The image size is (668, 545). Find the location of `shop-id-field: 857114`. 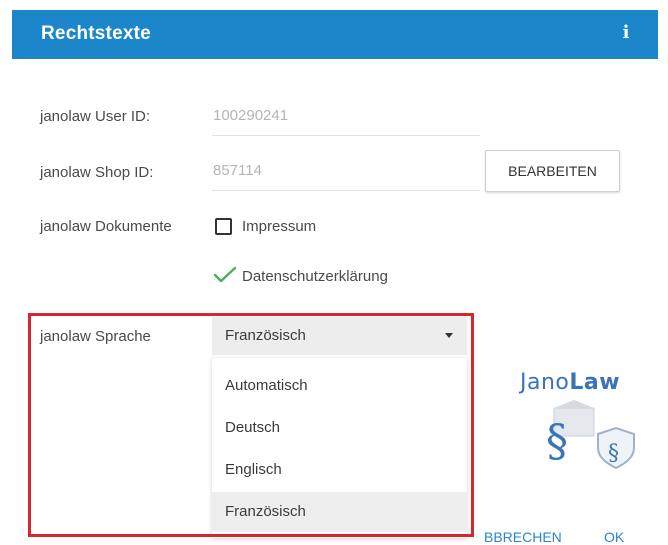

shop-id-field: 857114 is located at coordinates (237, 170).